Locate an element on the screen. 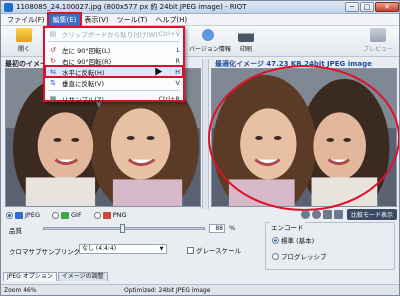 The image size is (400, 296). format-selector: JPEG GIF PNG 比較モード表示 is located at coordinates (201, 215).